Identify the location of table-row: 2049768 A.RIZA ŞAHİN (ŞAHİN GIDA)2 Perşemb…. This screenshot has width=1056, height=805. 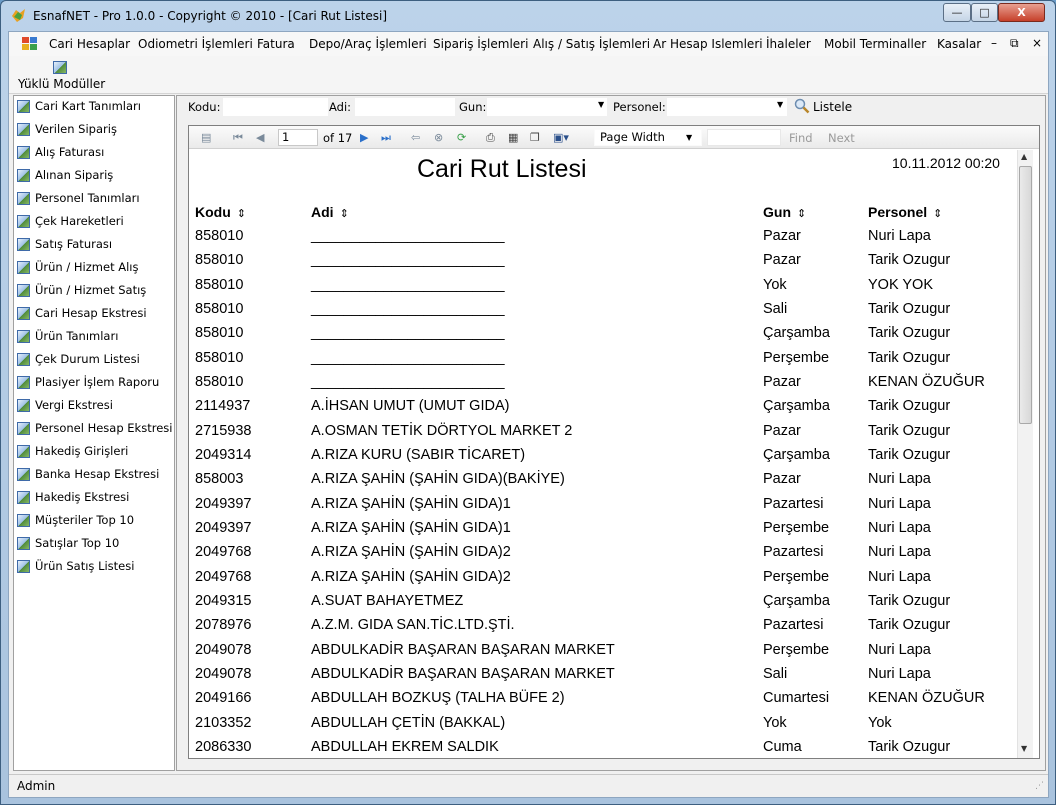
(602, 581).